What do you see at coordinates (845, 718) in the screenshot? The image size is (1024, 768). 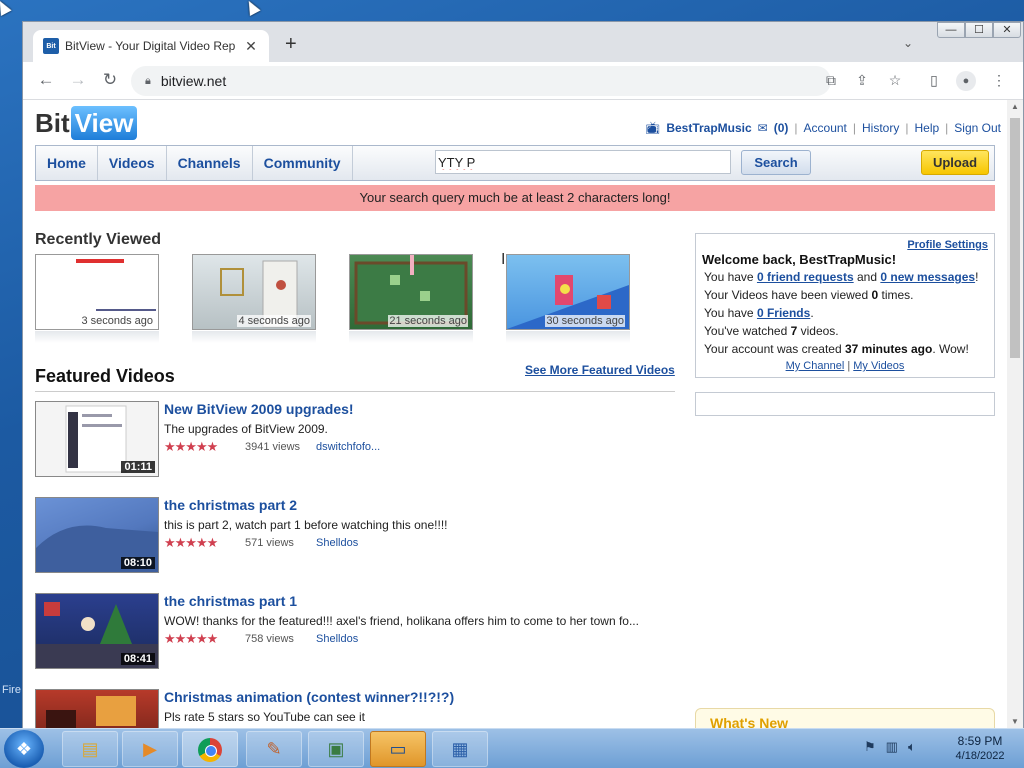 I see `whats-new-box: What's New` at bounding box center [845, 718].